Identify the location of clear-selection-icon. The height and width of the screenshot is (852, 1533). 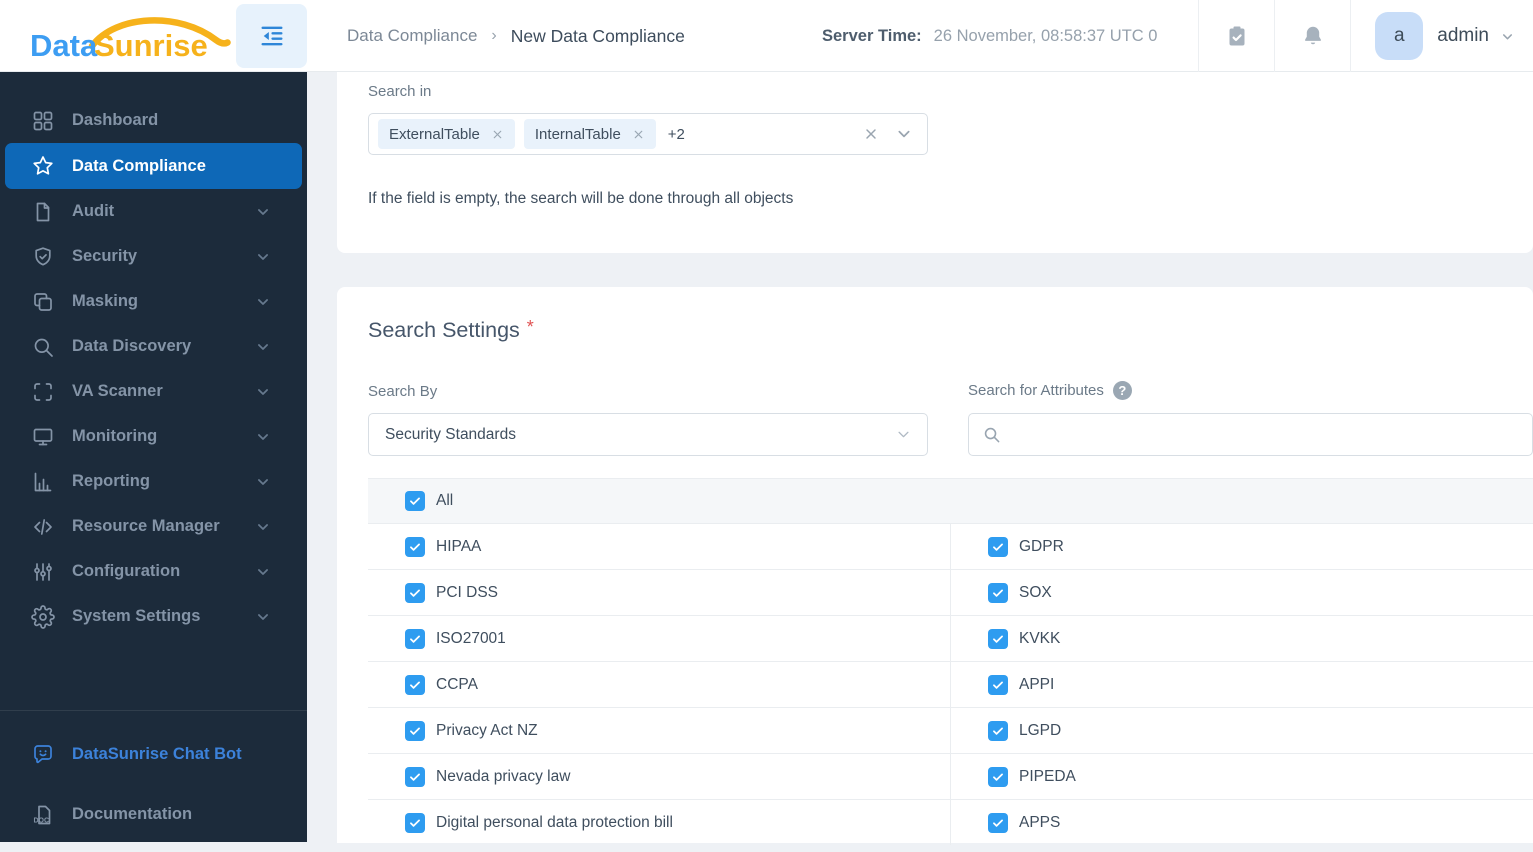
(871, 134).